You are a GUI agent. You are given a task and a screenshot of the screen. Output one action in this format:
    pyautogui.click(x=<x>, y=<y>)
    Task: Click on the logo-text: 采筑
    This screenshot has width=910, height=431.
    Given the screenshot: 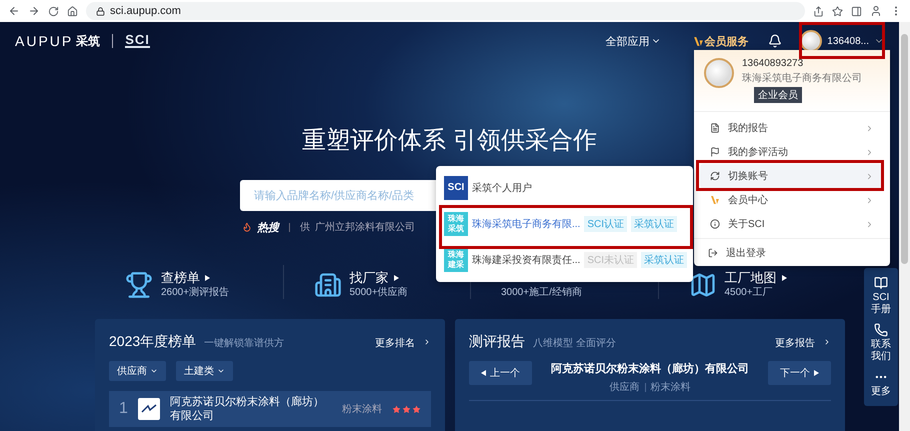 What is the action you would take?
    pyautogui.click(x=88, y=41)
    